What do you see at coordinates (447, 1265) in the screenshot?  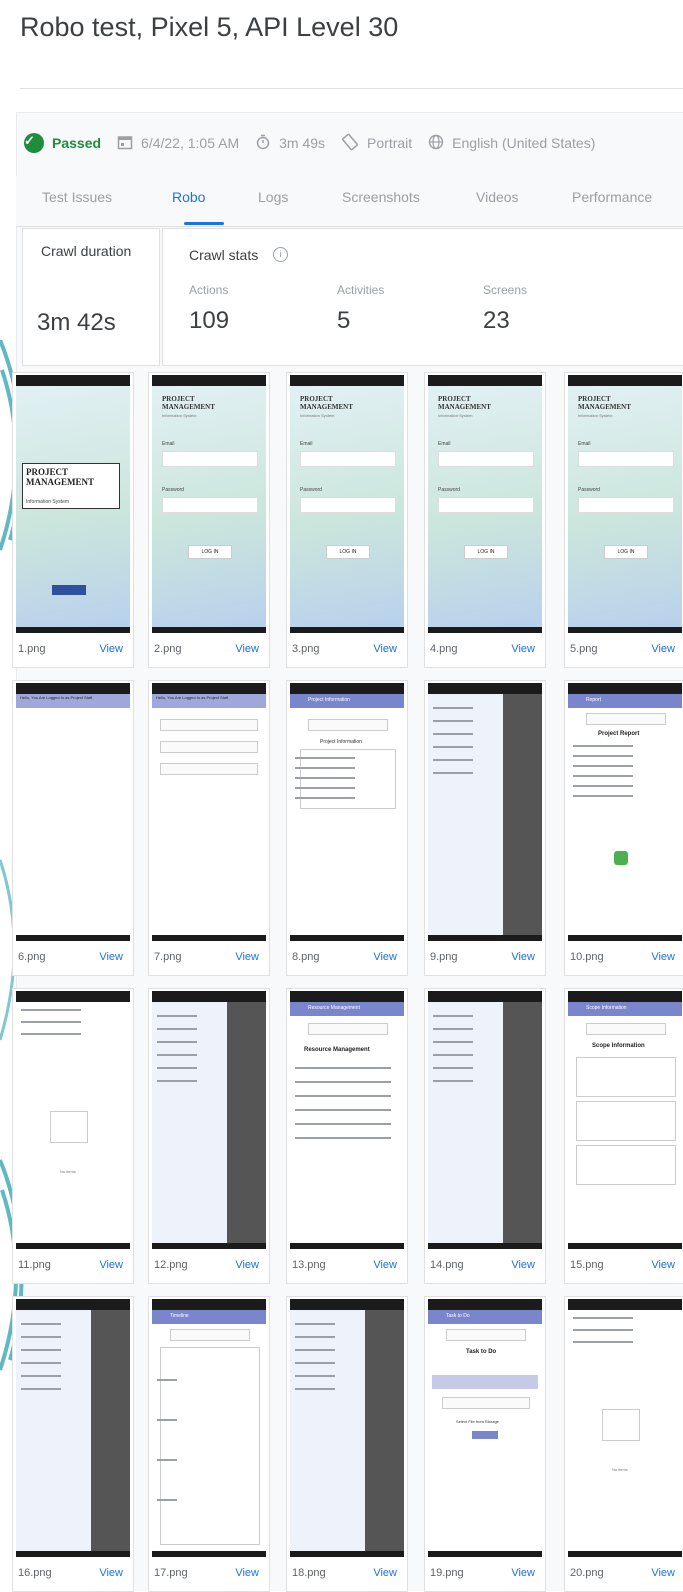 I see `screenshot-filename: 14.png` at bounding box center [447, 1265].